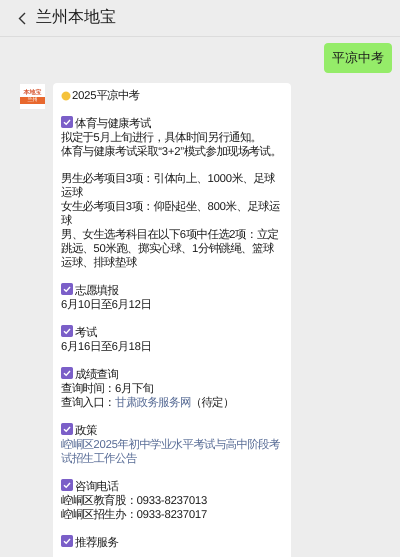 This screenshot has height=557, width=400. Describe the element at coordinates (212, 402) in the screenshot. I see `text-line: （待定）` at that location.